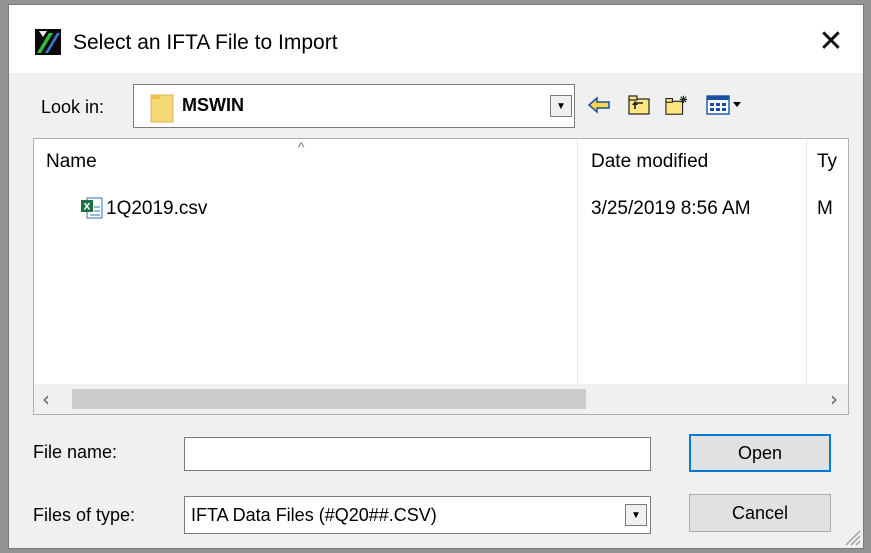 This screenshot has width=871, height=553. I want to click on open-button: Open, so click(760, 453).